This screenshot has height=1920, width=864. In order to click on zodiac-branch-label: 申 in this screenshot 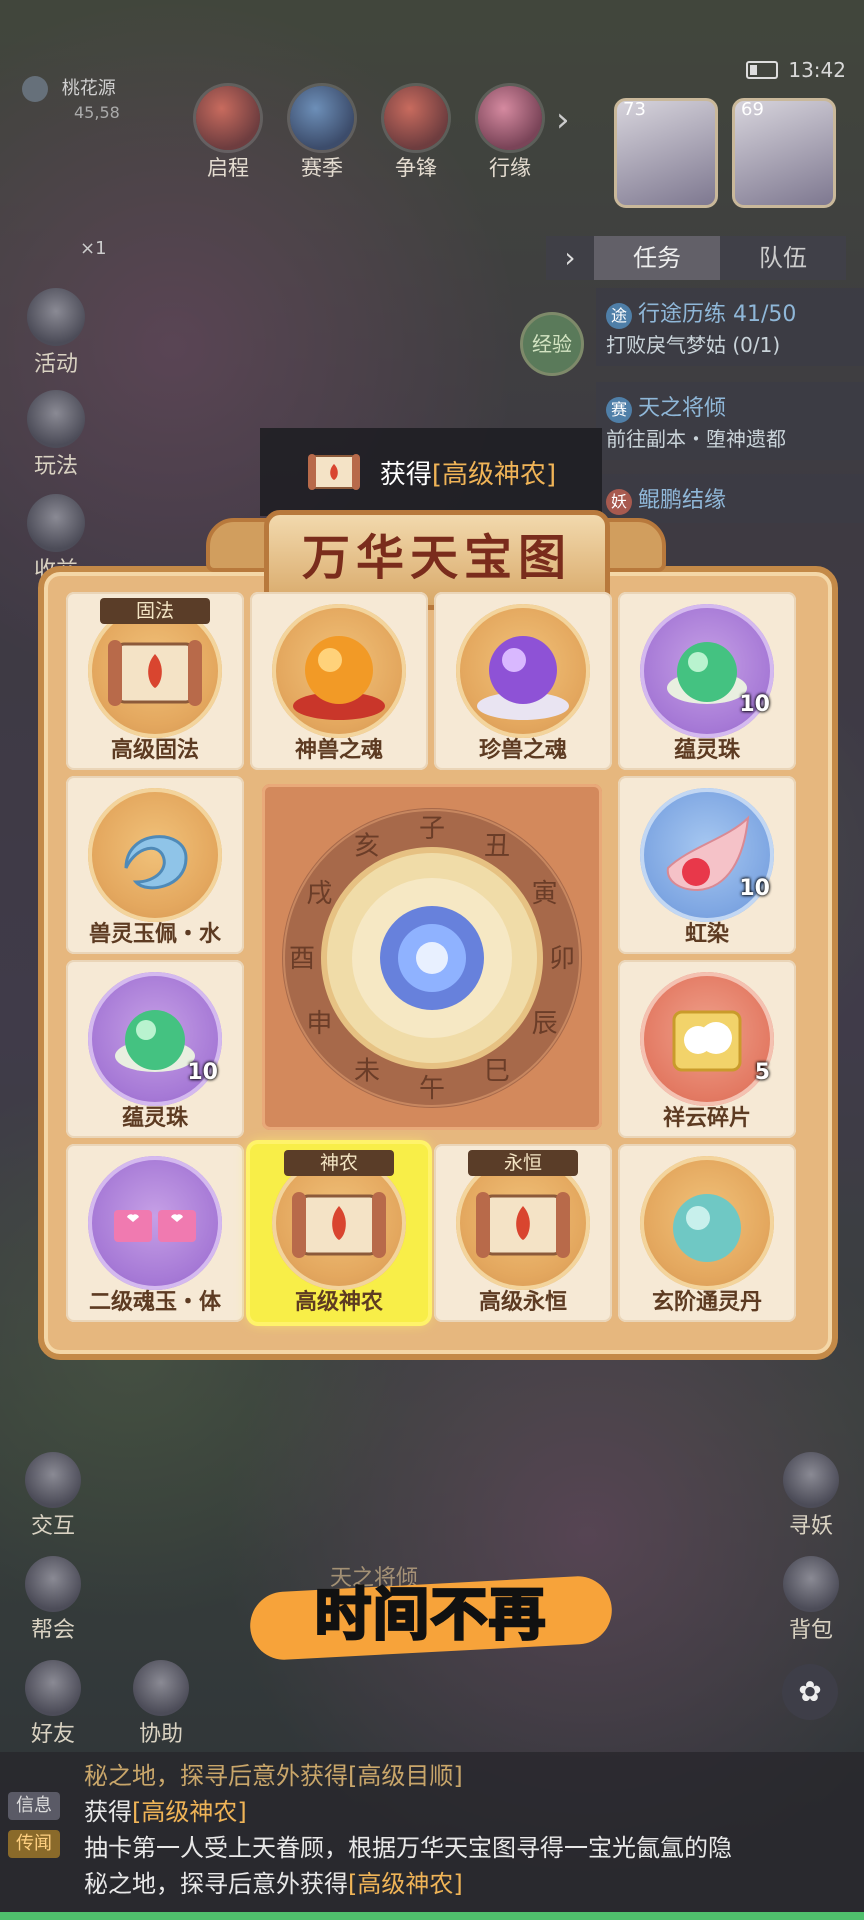, I will do `click(319, 1024)`.